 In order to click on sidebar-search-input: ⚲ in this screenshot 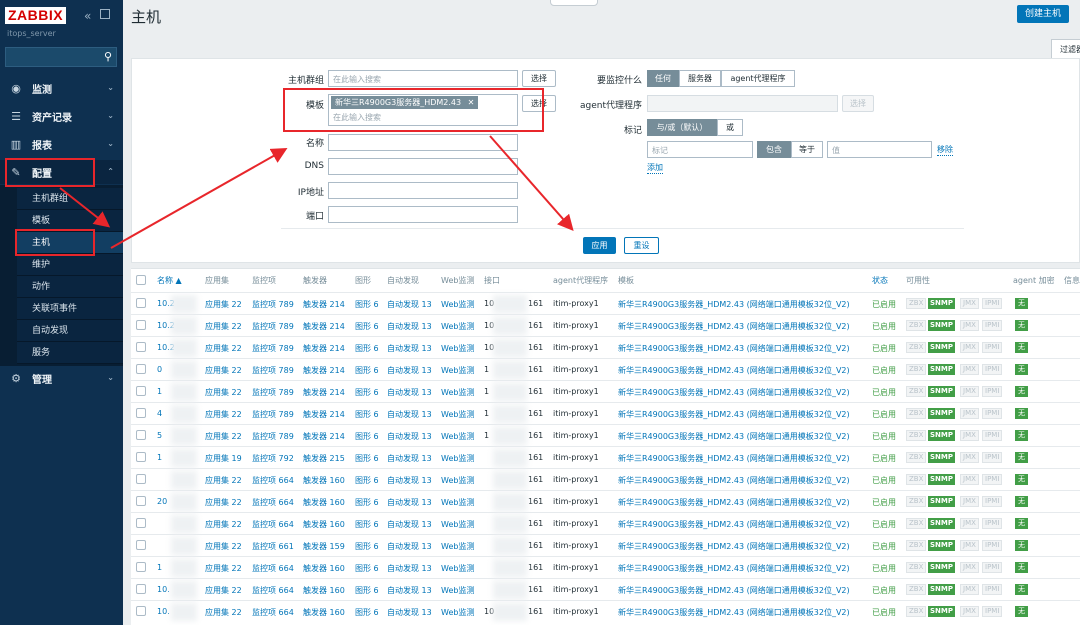, I will do `click(61, 57)`.